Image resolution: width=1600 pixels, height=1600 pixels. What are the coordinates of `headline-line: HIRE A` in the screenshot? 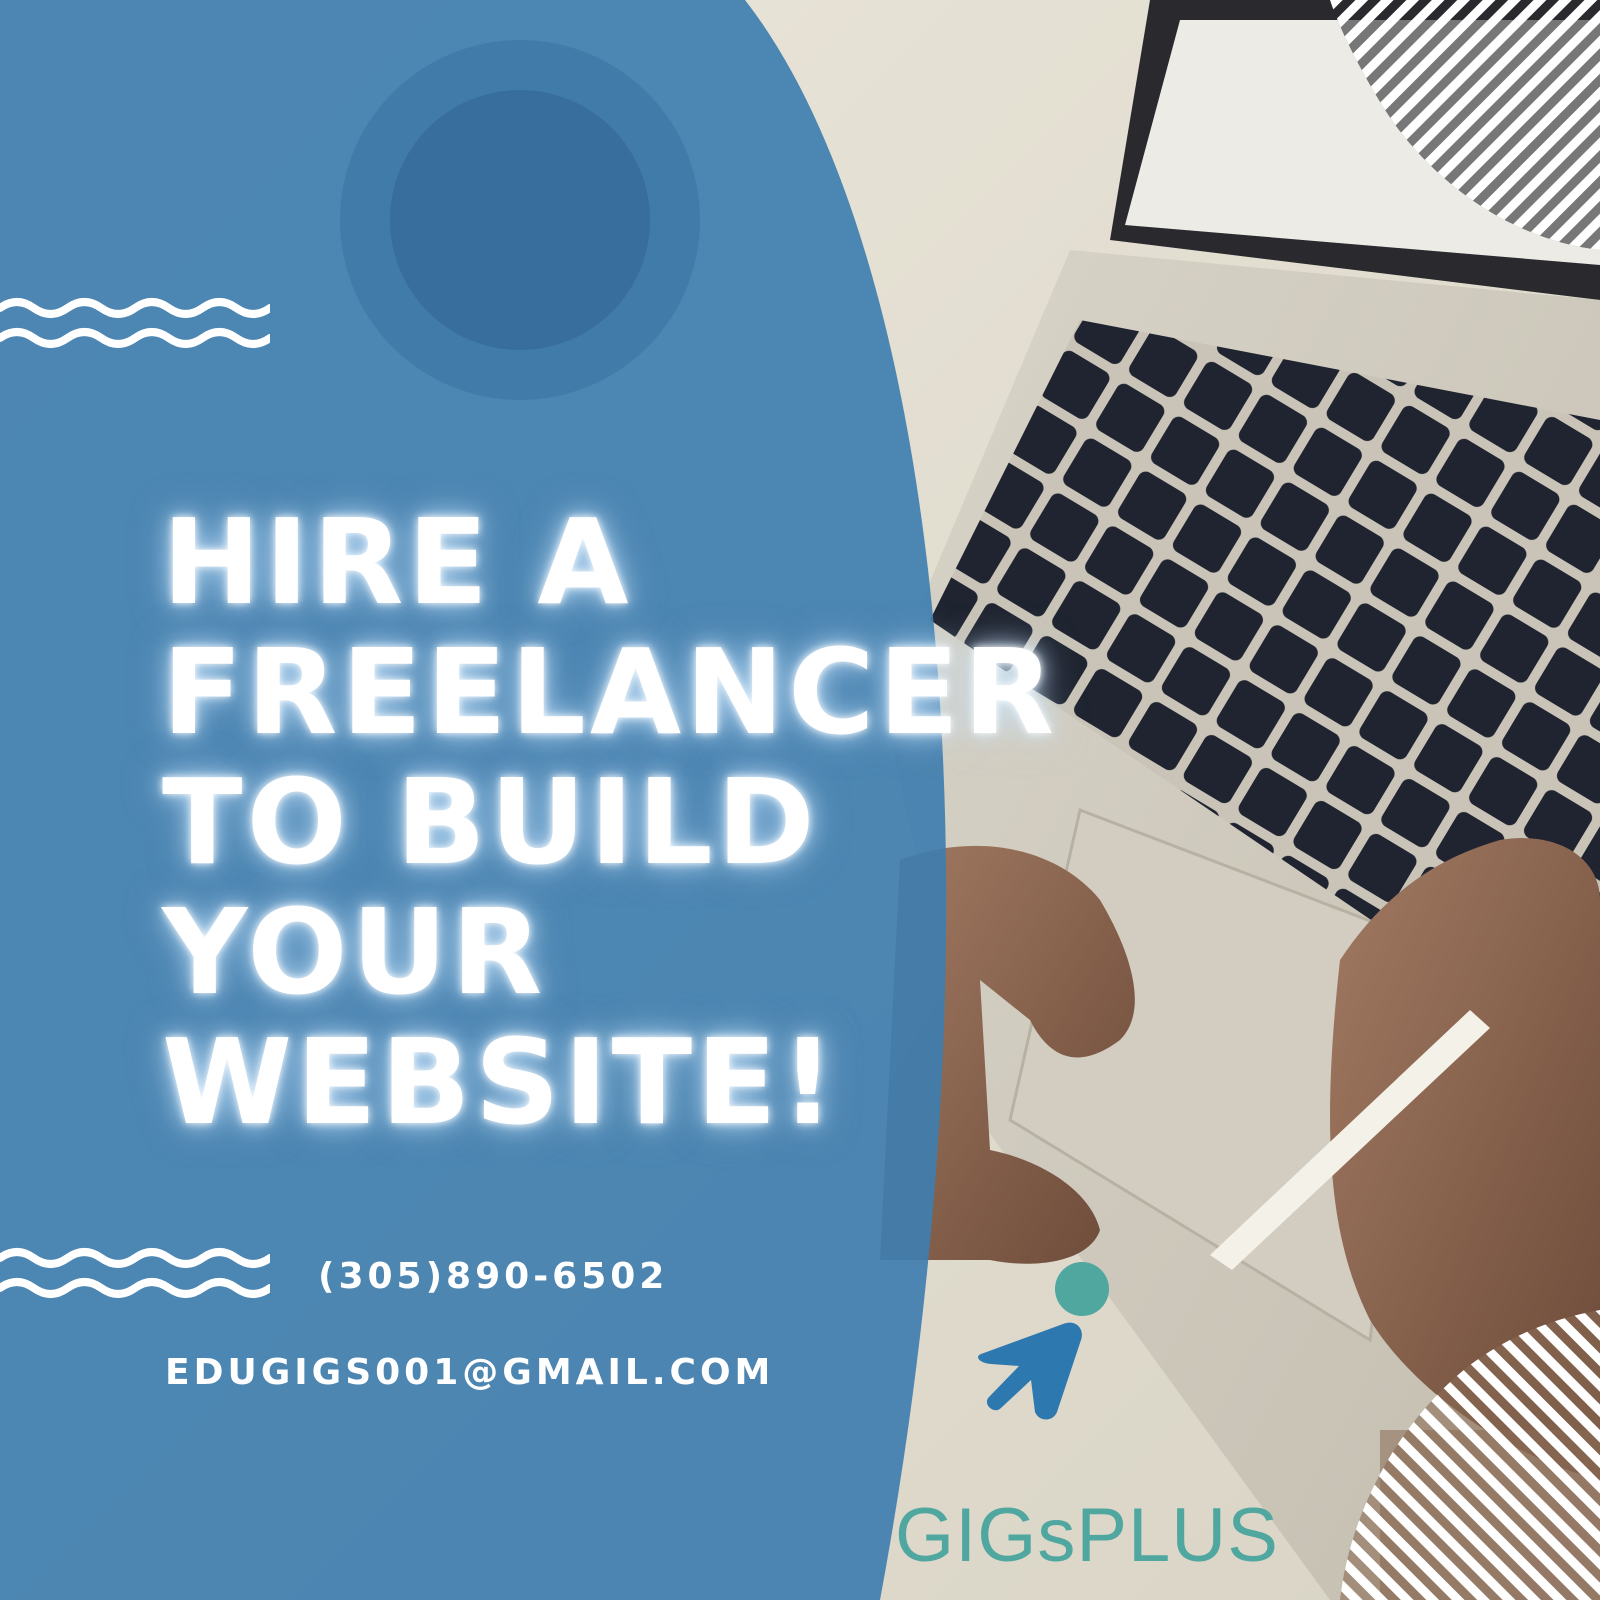 It's located at (397, 562).